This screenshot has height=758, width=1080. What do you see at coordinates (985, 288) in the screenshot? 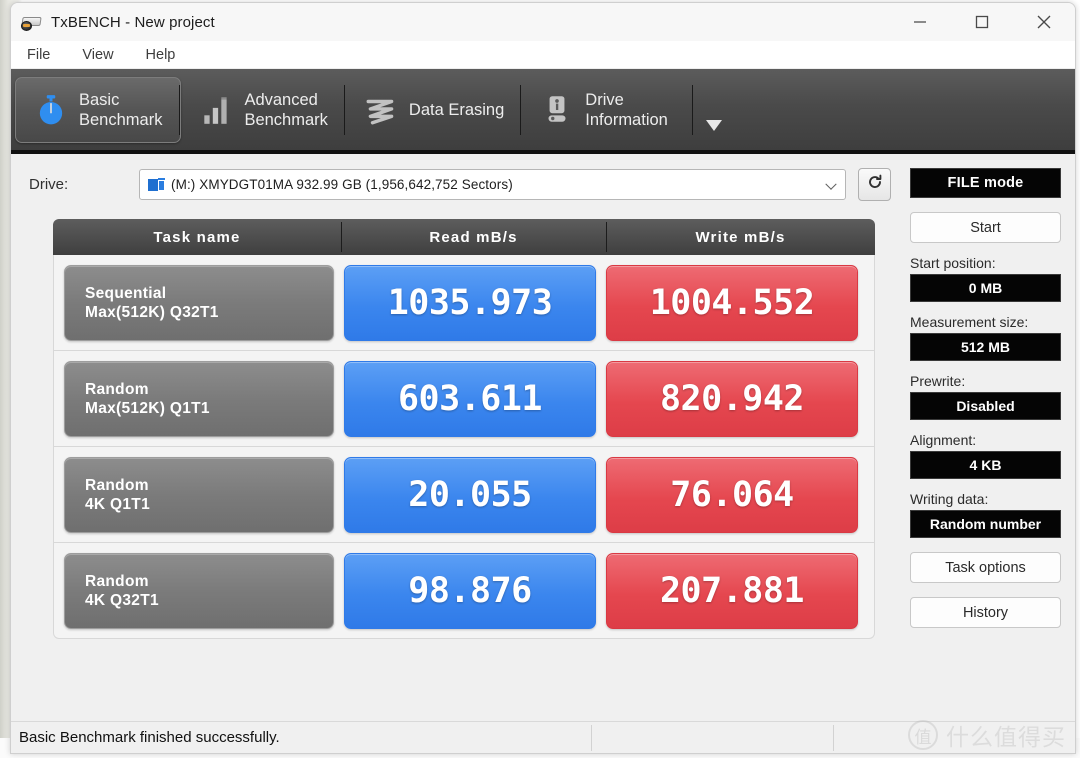
I see `start-position-value: 0 MB` at bounding box center [985, 288].